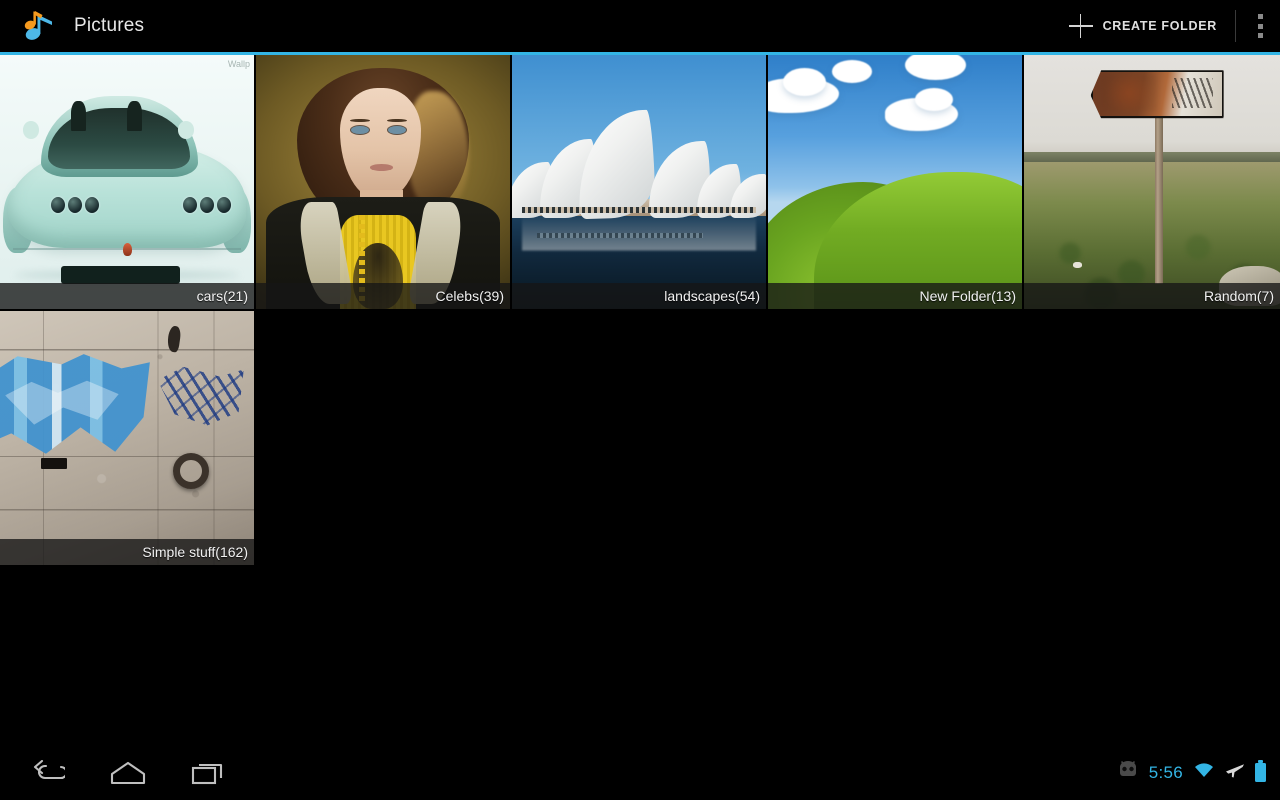  I want to click on folder-label-bar: landscapes(54), so click(639, 296).